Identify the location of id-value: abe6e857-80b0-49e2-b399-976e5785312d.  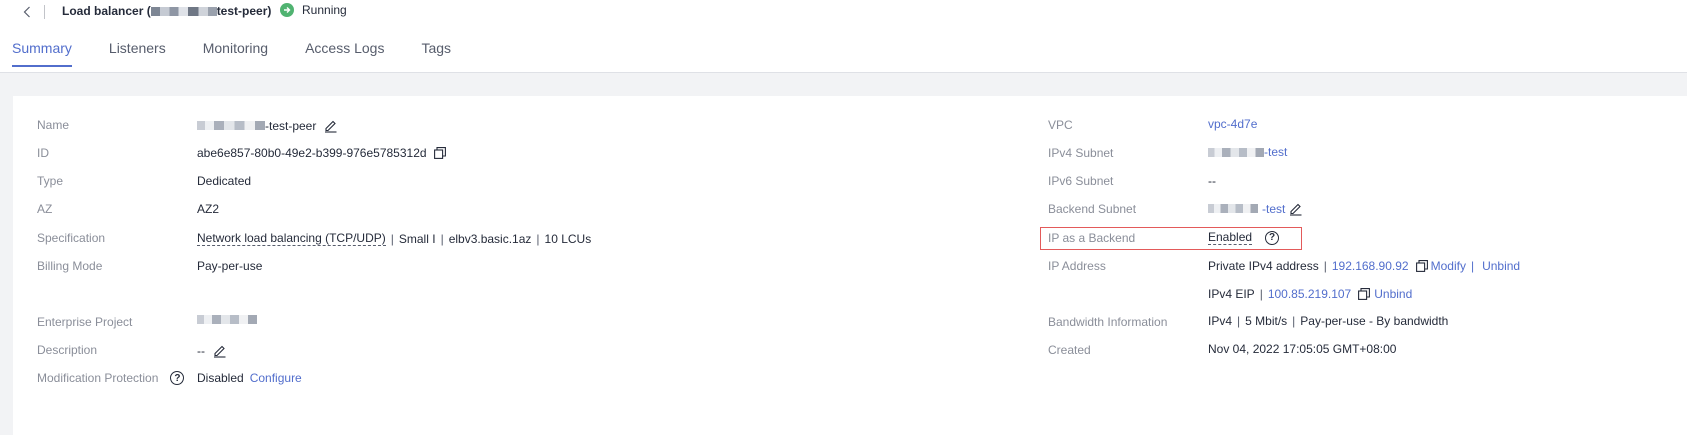
(312, 153).